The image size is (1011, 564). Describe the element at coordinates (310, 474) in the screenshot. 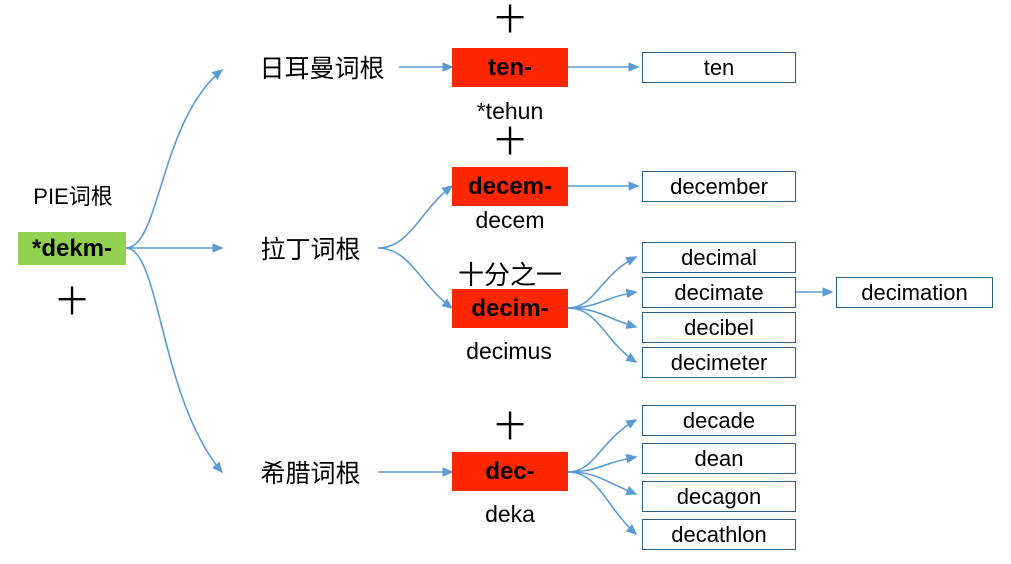

I see `branch-label-greek: 希腊词根` at that location.